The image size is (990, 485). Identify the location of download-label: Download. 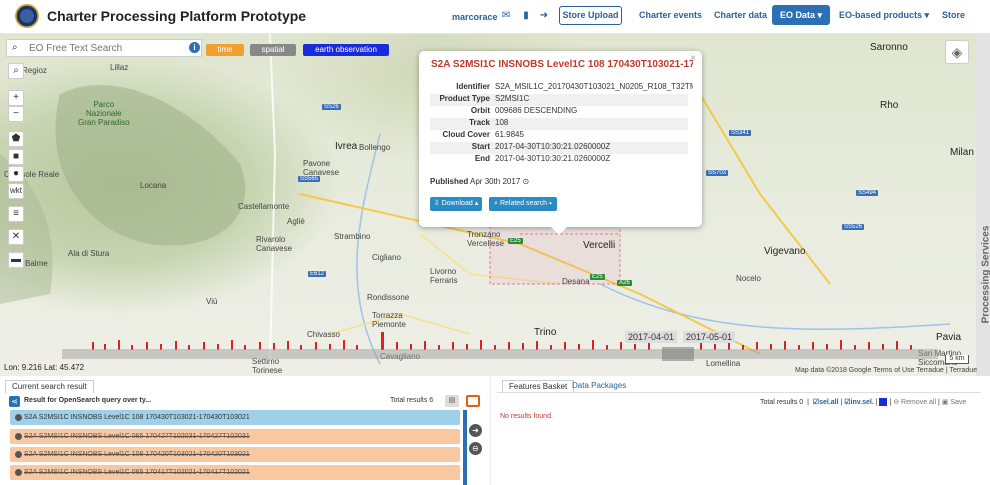
(457, 203).